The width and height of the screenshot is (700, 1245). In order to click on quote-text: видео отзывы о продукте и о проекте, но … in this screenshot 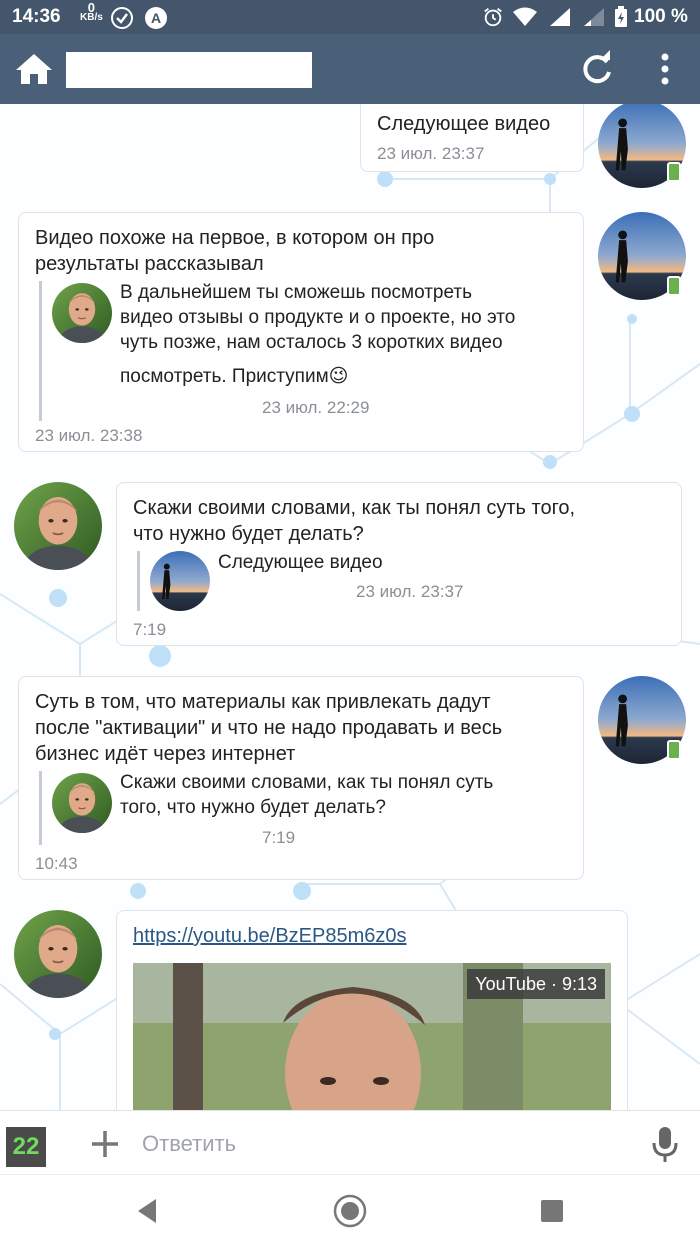, I will do `click(318, 317)`.